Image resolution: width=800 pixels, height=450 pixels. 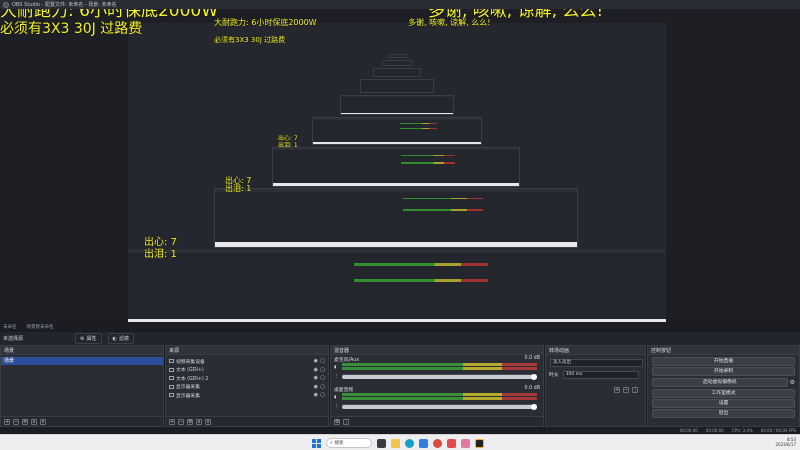 What do you see at coordinates (16, 421) in the screenshot?
I see `remove-scene-button: −` at bounding box center [16, 421].